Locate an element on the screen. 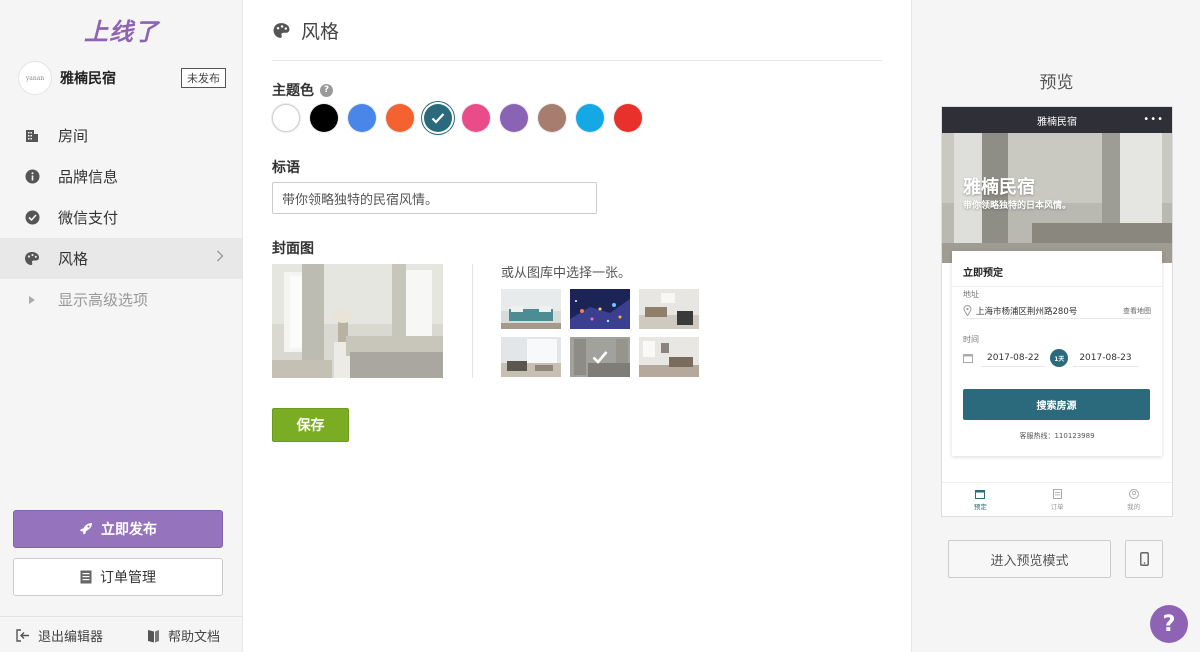  publish-button: 立即发布 is located at coordinates (118, 529).